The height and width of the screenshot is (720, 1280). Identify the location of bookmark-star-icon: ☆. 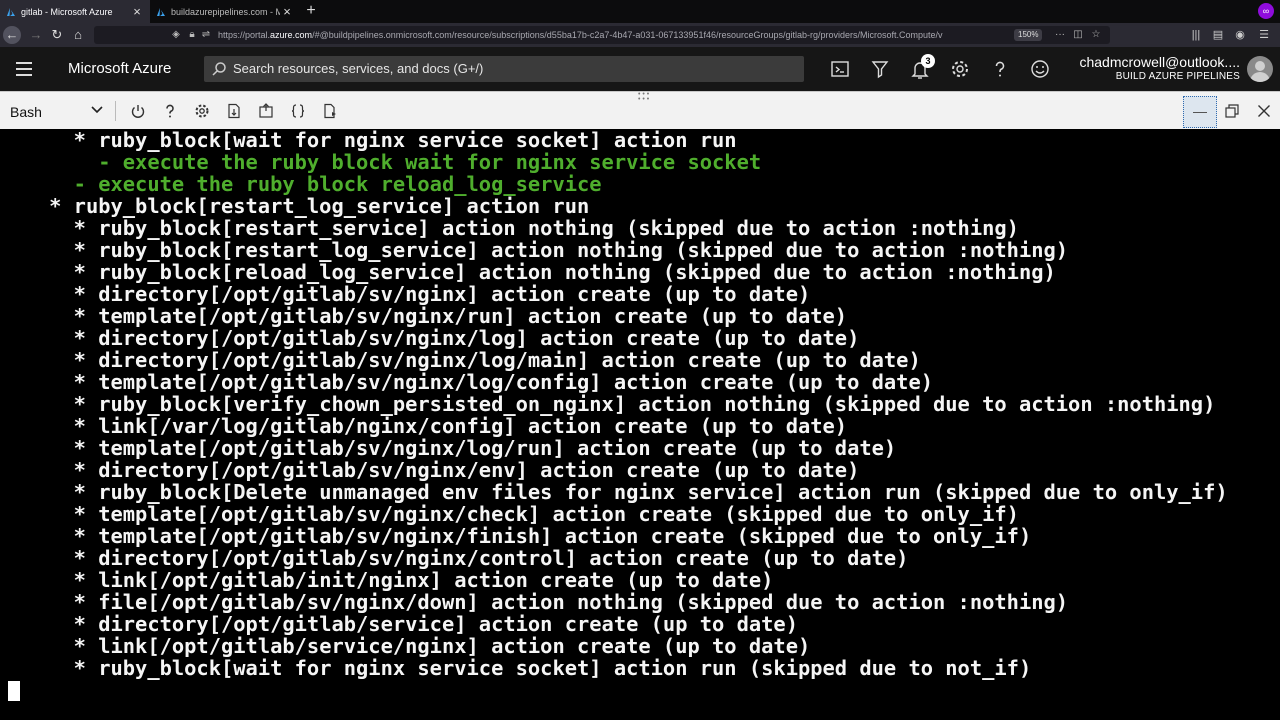
(1096, 35).